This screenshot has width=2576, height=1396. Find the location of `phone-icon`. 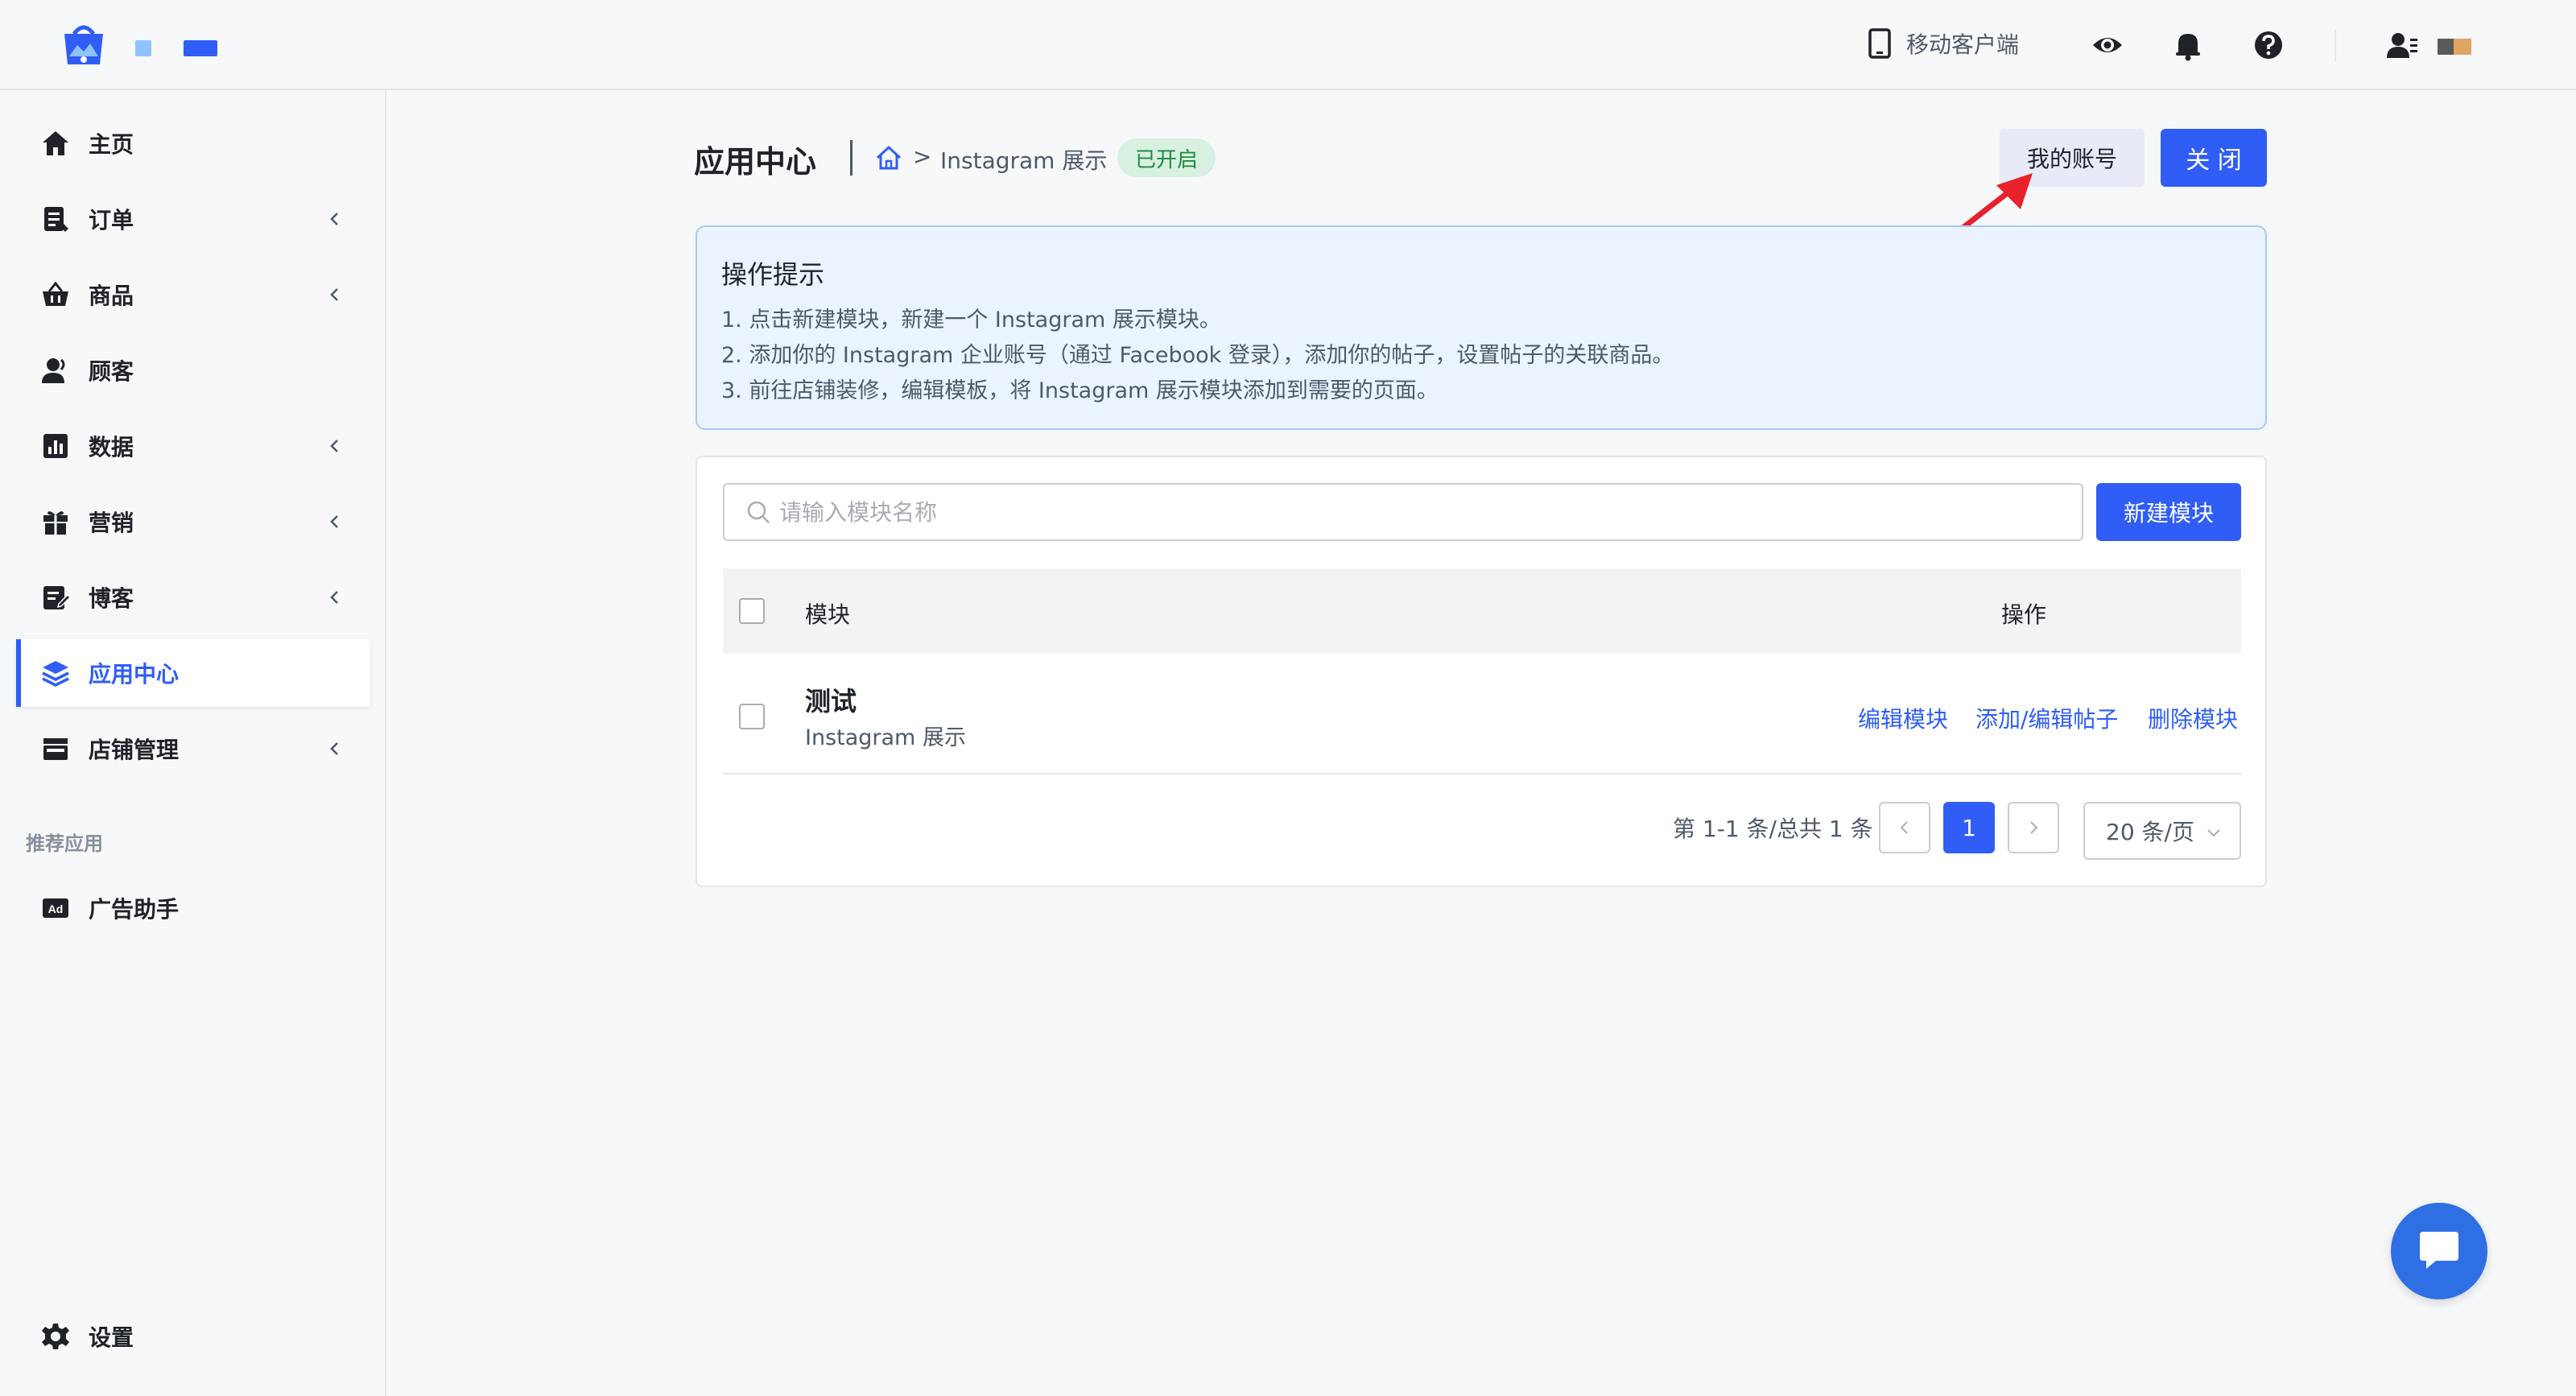

phone-icon is located at coordinates (1879, 43).